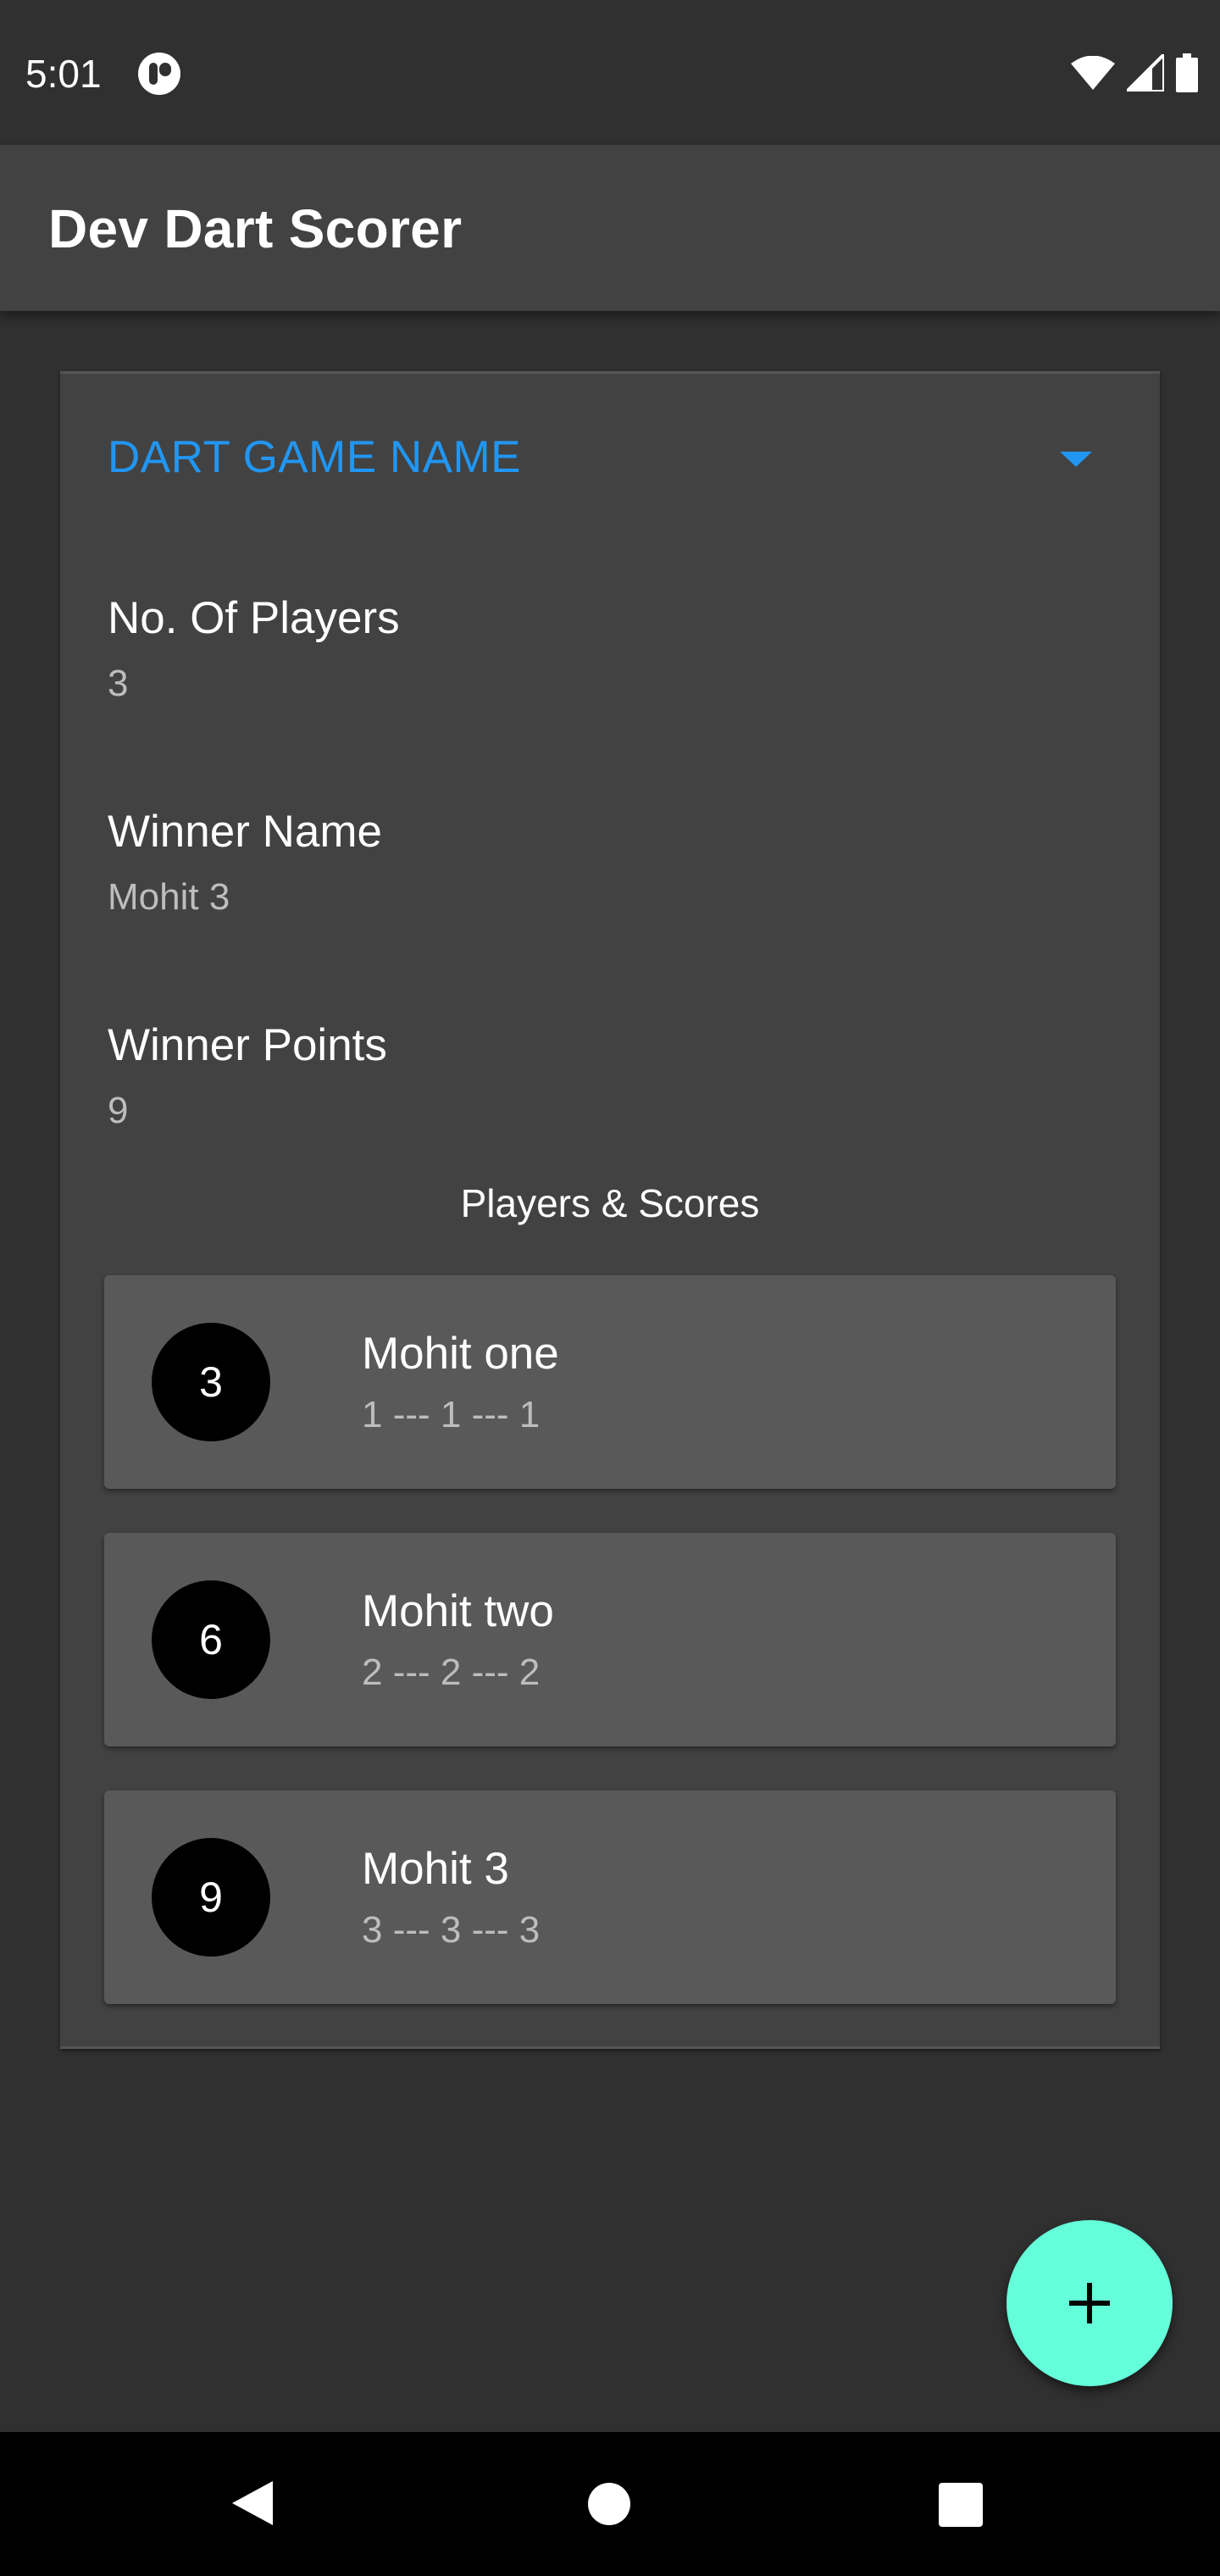 The width and height of the screenshot is (1220, 2576). I want to click on player-total-avatar: 3, so click(211, 1382).